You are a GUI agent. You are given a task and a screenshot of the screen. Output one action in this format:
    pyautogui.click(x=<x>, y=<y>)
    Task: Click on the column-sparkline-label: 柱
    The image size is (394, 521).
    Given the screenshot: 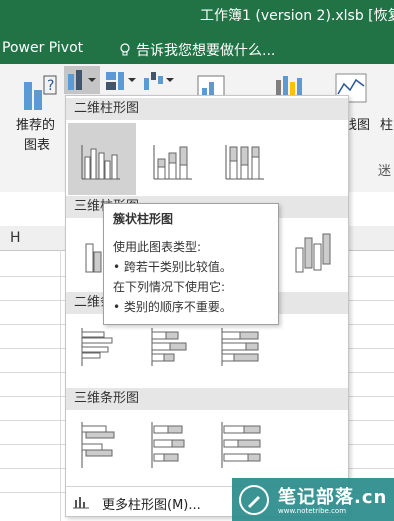 What is the action you would take?
    pyautogui.click(x=386, y=123)
    